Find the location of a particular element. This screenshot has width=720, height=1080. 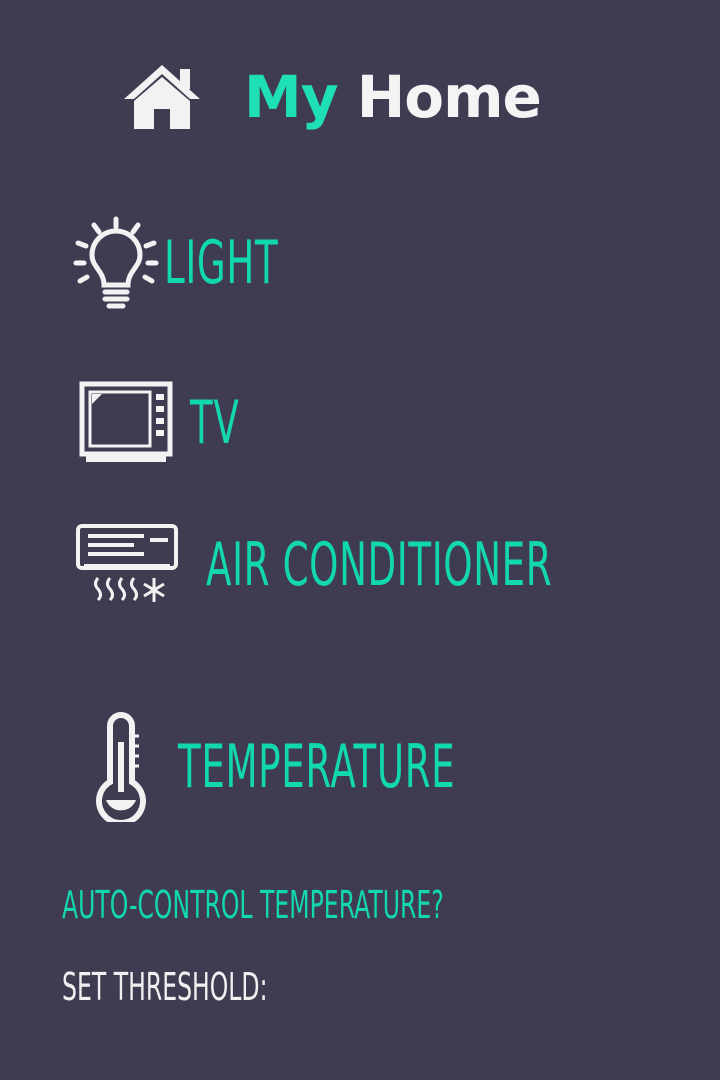

home-icon is located at coordinates (162, 97).